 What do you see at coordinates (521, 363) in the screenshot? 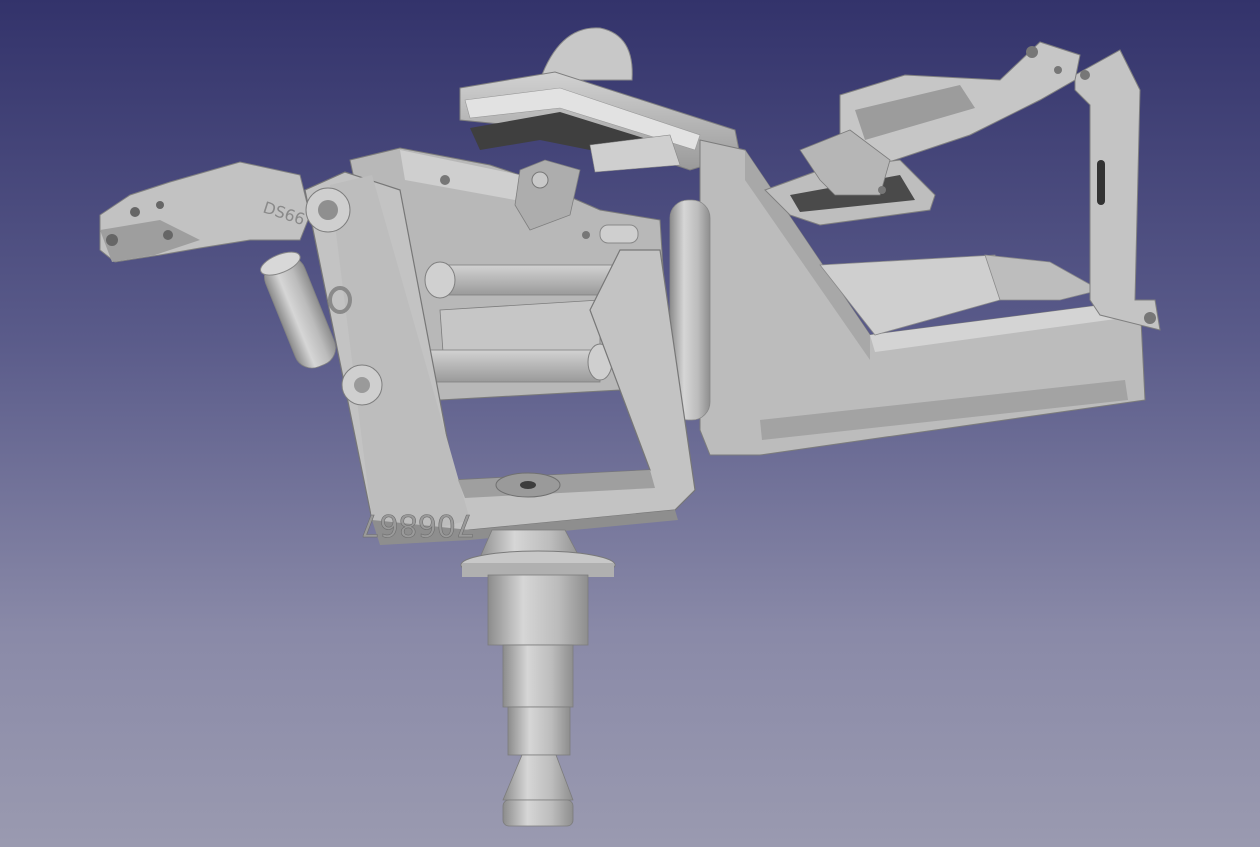
I see `lower-pin` at bounding box center [521, 363].